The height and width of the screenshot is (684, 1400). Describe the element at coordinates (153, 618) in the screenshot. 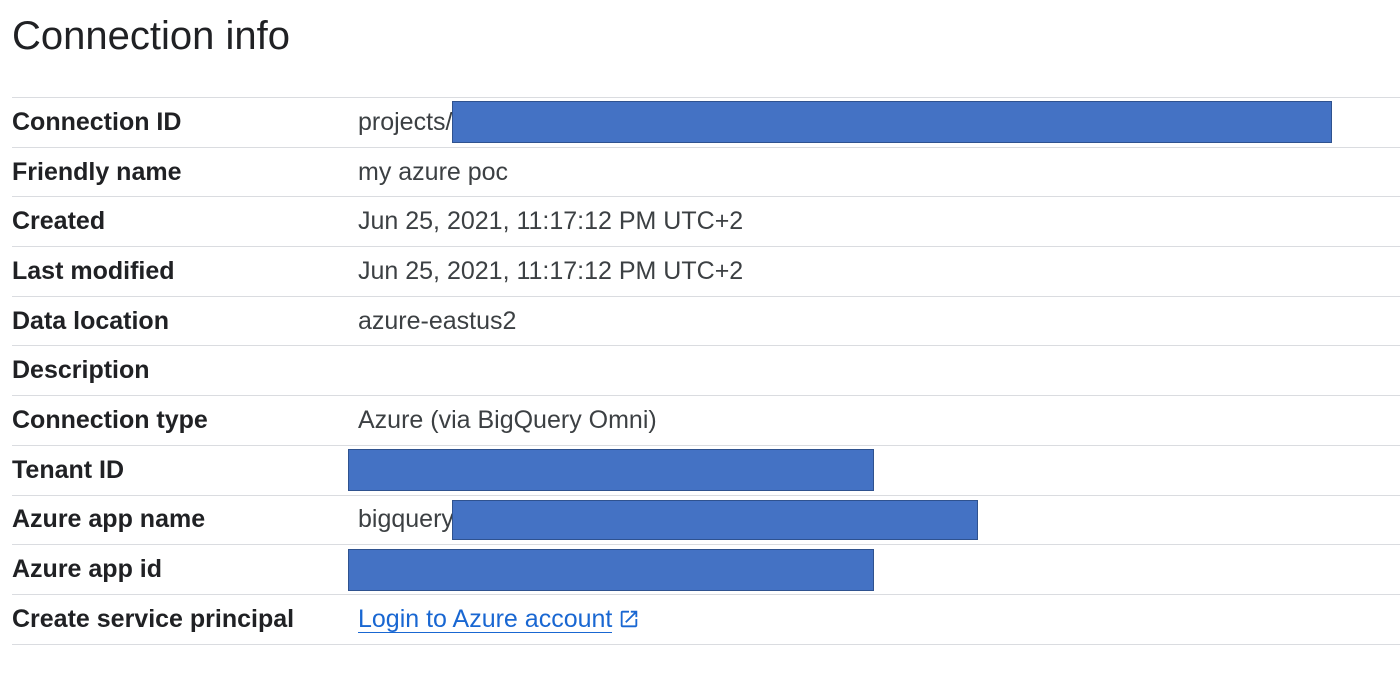

I see `create-service-principal-label: Create service principal` at that location.